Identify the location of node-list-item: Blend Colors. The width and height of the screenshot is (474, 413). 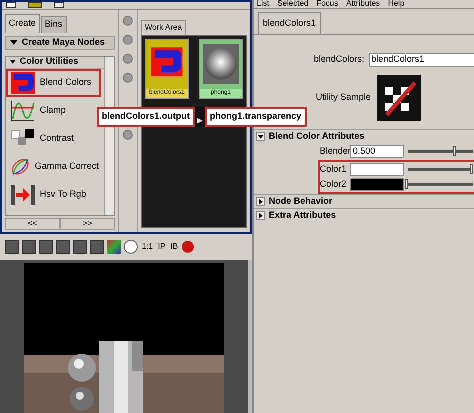
(53, 82).